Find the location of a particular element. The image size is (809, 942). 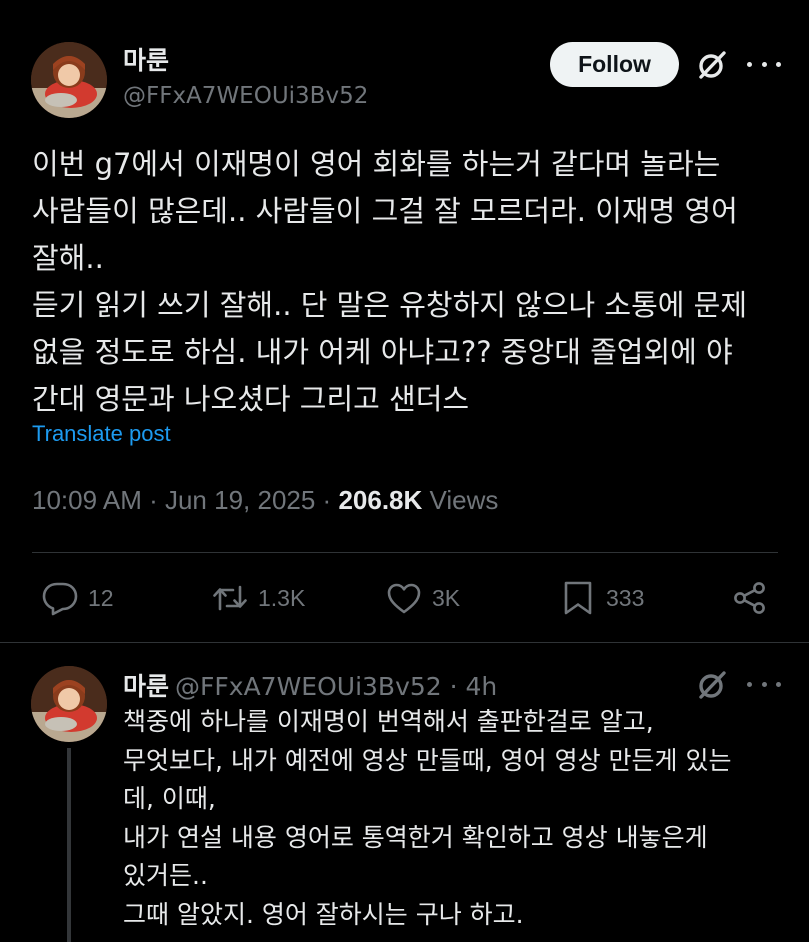

share-button is located at coordinates (750, 598).